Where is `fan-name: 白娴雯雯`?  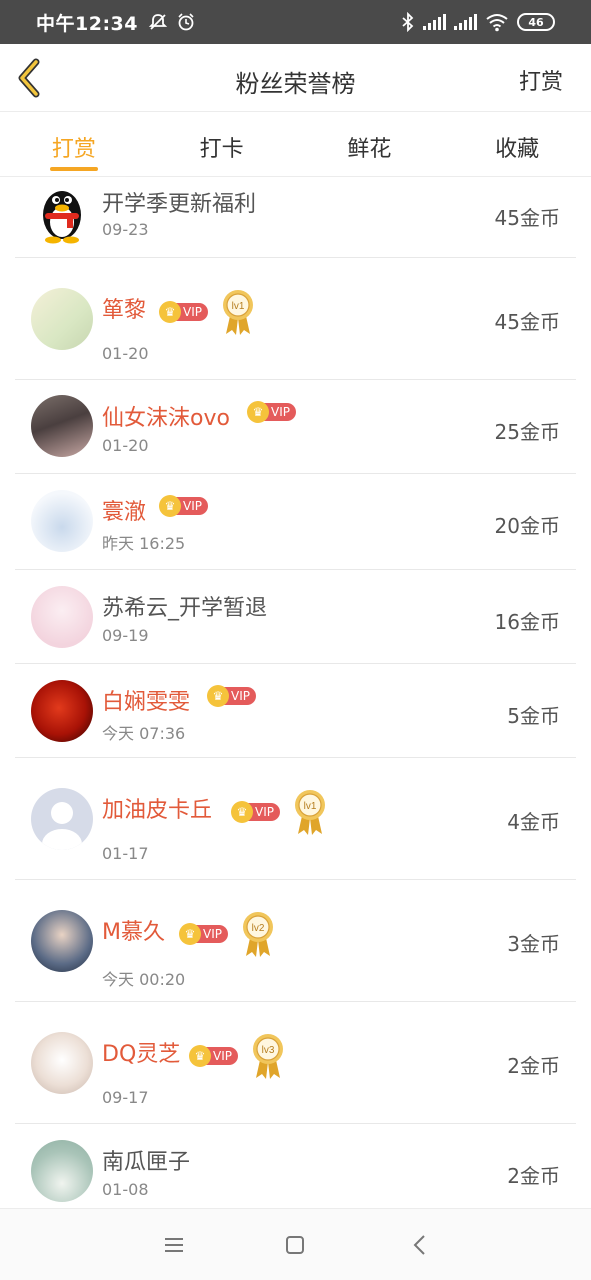
fan-name: 白娴雯雯 is located at coordinates (146, 702).